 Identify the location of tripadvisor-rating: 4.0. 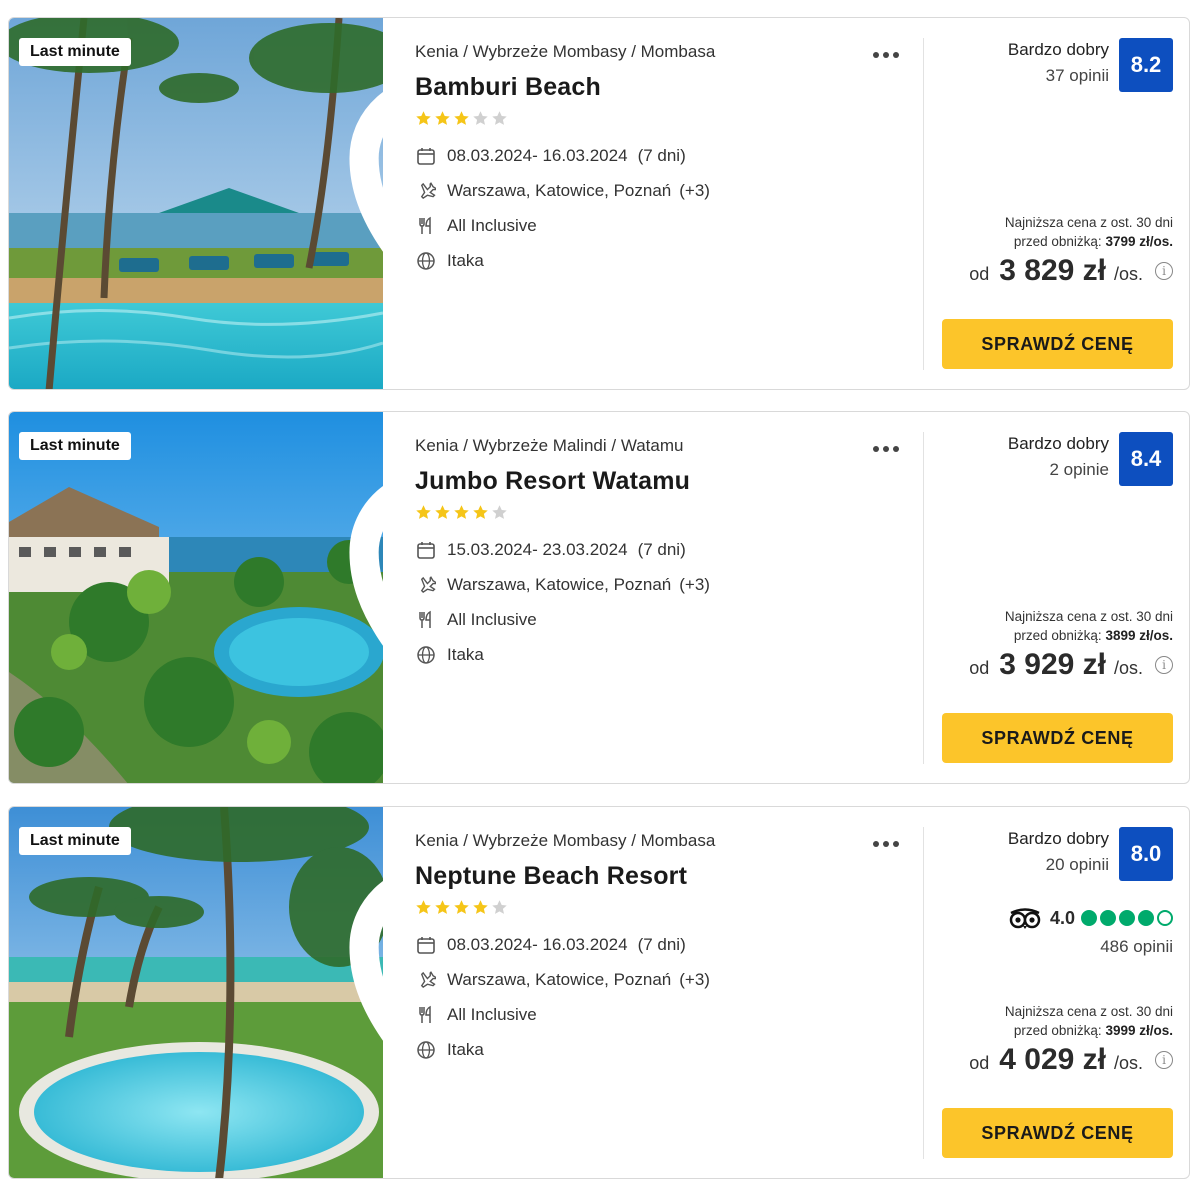
(1090, 918).